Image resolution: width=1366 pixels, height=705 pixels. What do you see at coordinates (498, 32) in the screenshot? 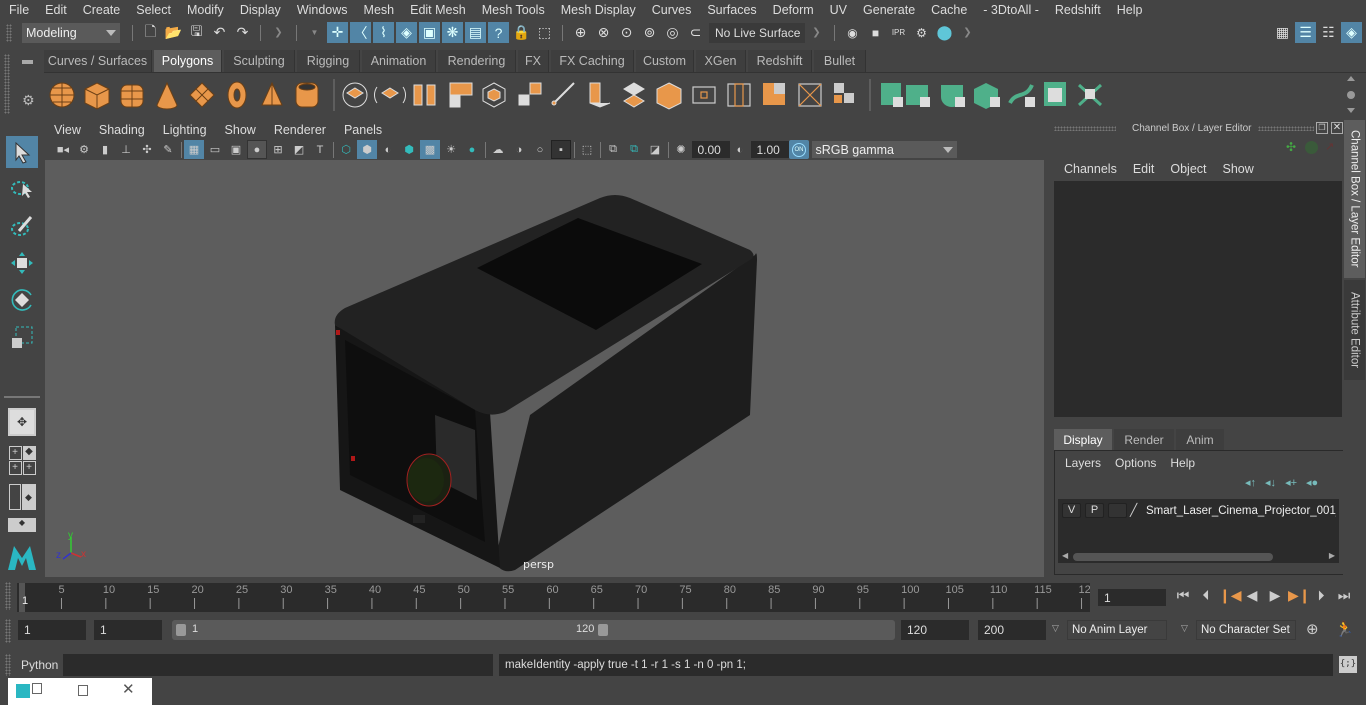
I see `select-by-misc-icon: ?` at bounding box center [498, 32].